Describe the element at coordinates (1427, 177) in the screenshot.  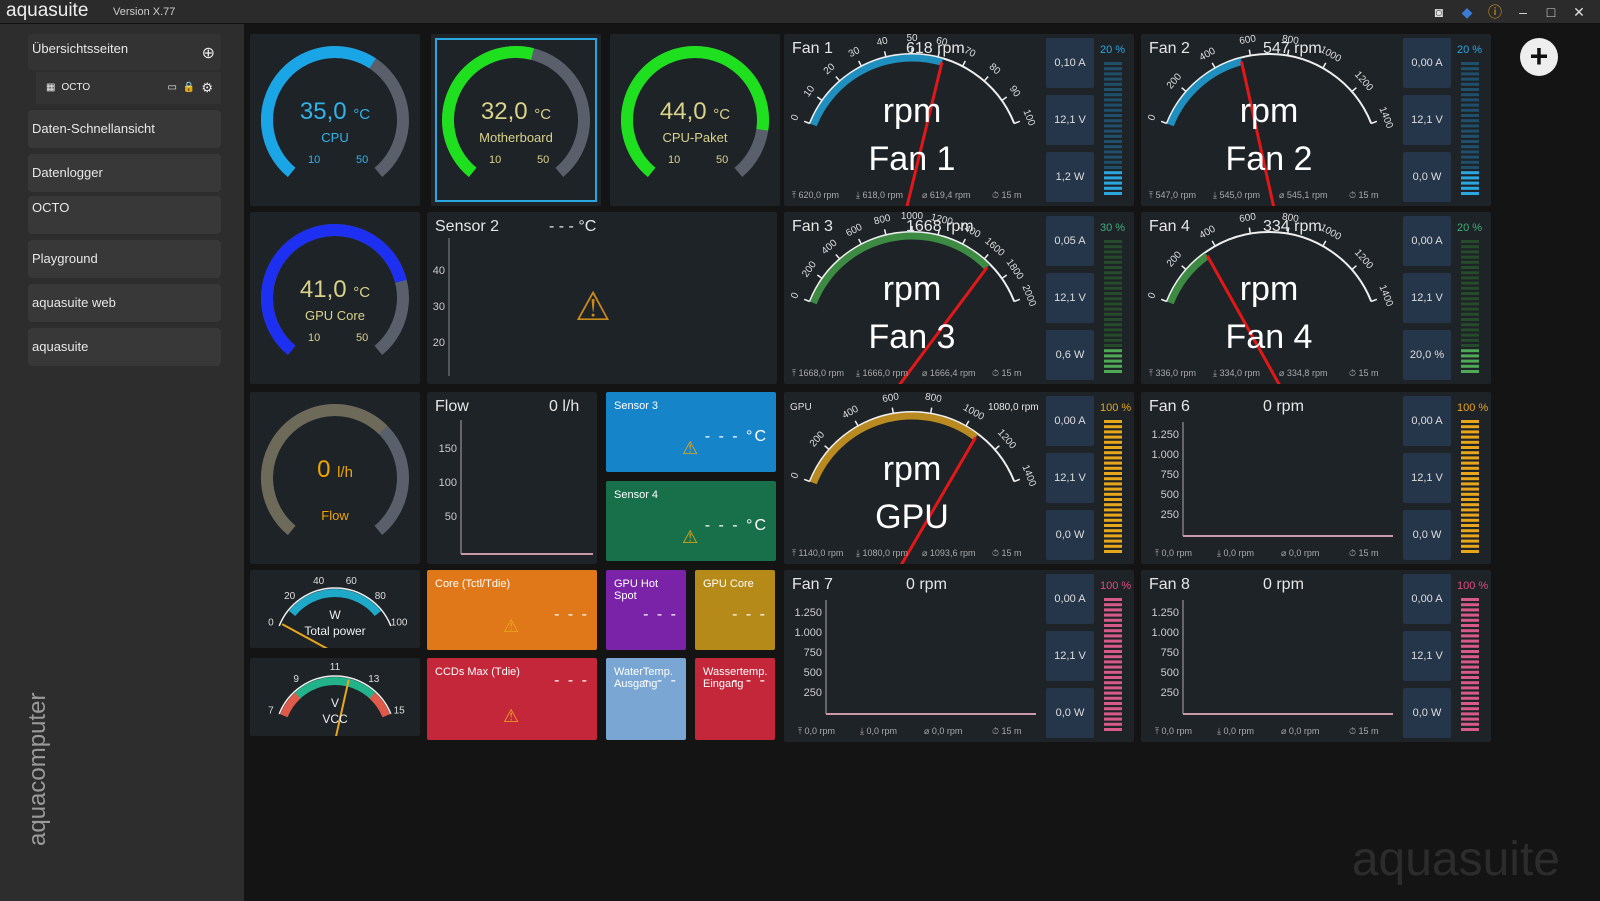
I see `fan-power: 0,0 W` at that location.